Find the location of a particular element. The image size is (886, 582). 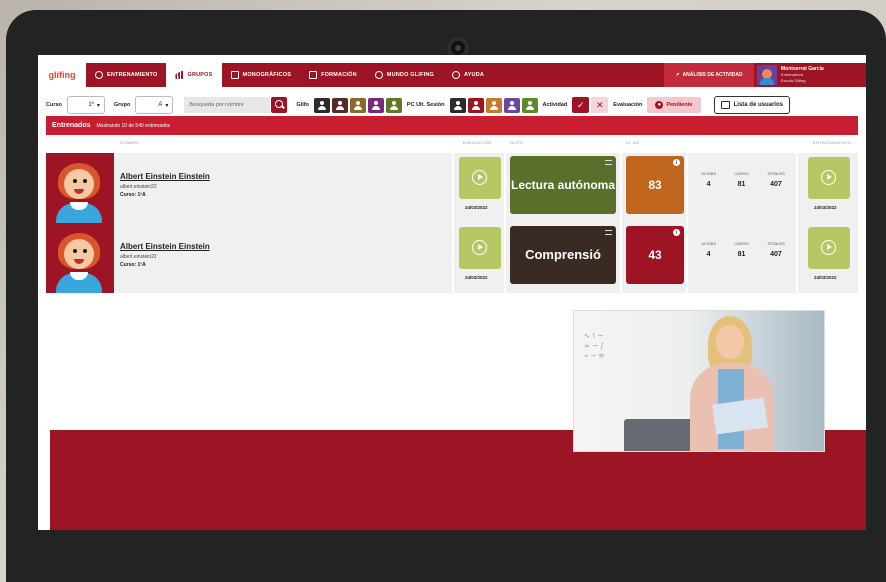

stats-cell: 15 DÍAS 4 CURSO 81 TOTALES 407 is located at coordinates (741, 188).